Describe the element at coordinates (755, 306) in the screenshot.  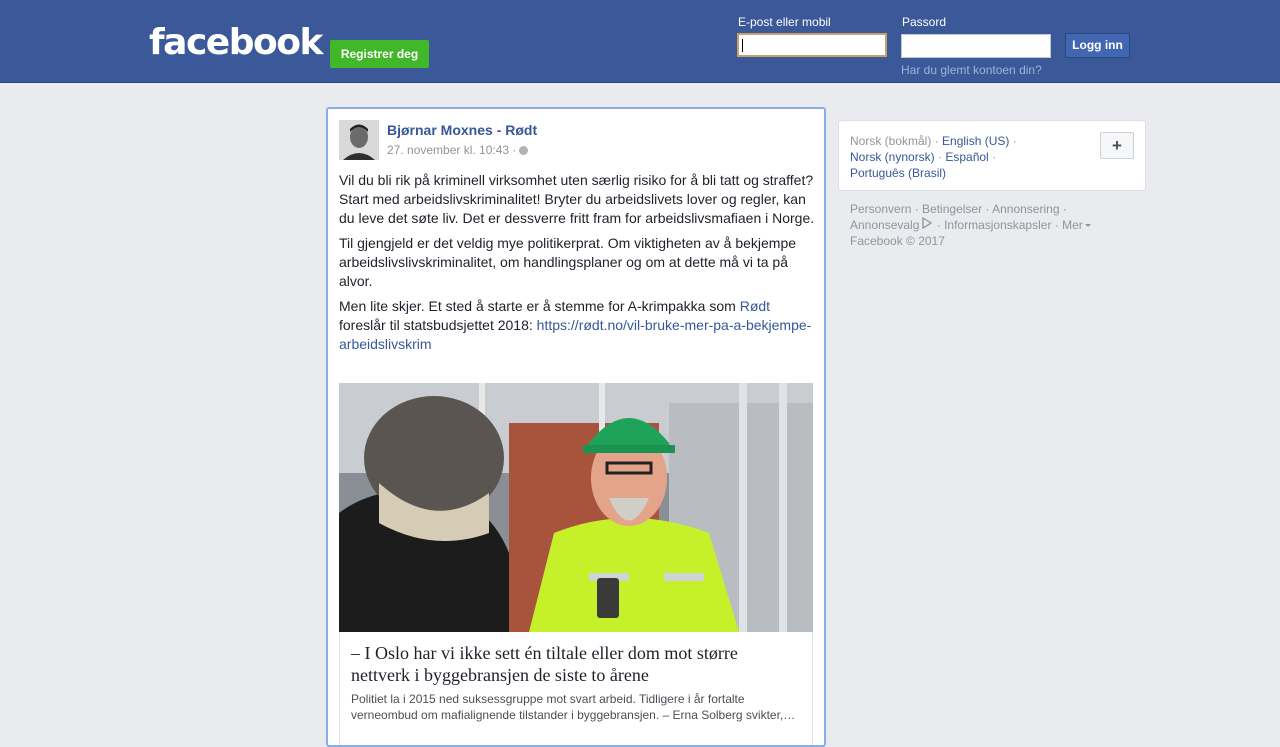
I see `party-link: Rødt` at that location.